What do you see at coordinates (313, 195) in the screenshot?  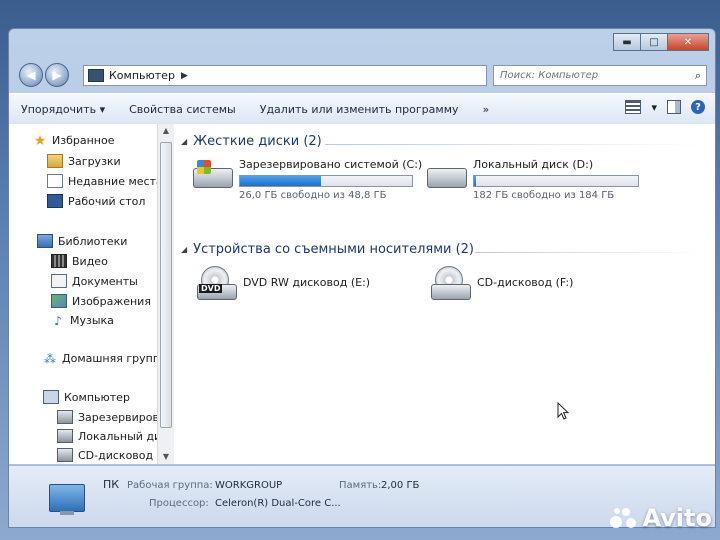 I see `drive-free-space: 26,0 ГБ свободно из 48,8 ГБ` at bounding box center [313, 195].